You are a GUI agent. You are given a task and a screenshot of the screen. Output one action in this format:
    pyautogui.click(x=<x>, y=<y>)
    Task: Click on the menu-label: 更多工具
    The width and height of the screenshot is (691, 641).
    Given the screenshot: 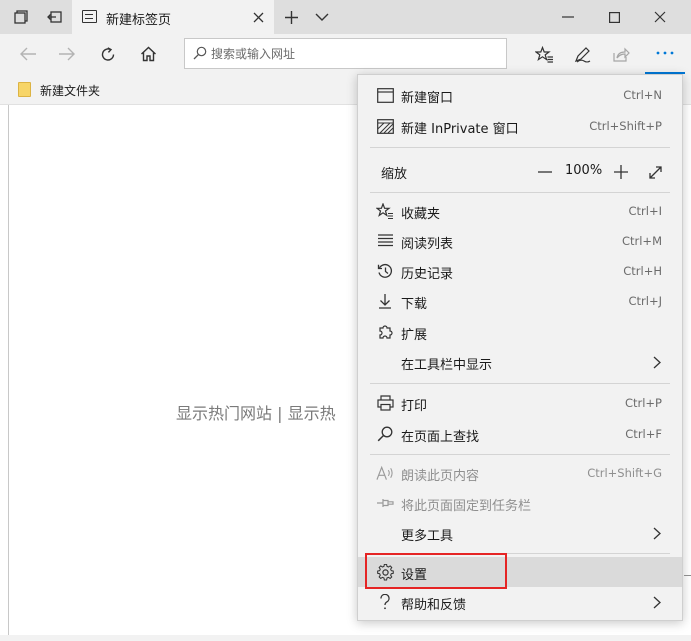 What is the action you would take?
    pyautogui.click(x=427, y=536)
    